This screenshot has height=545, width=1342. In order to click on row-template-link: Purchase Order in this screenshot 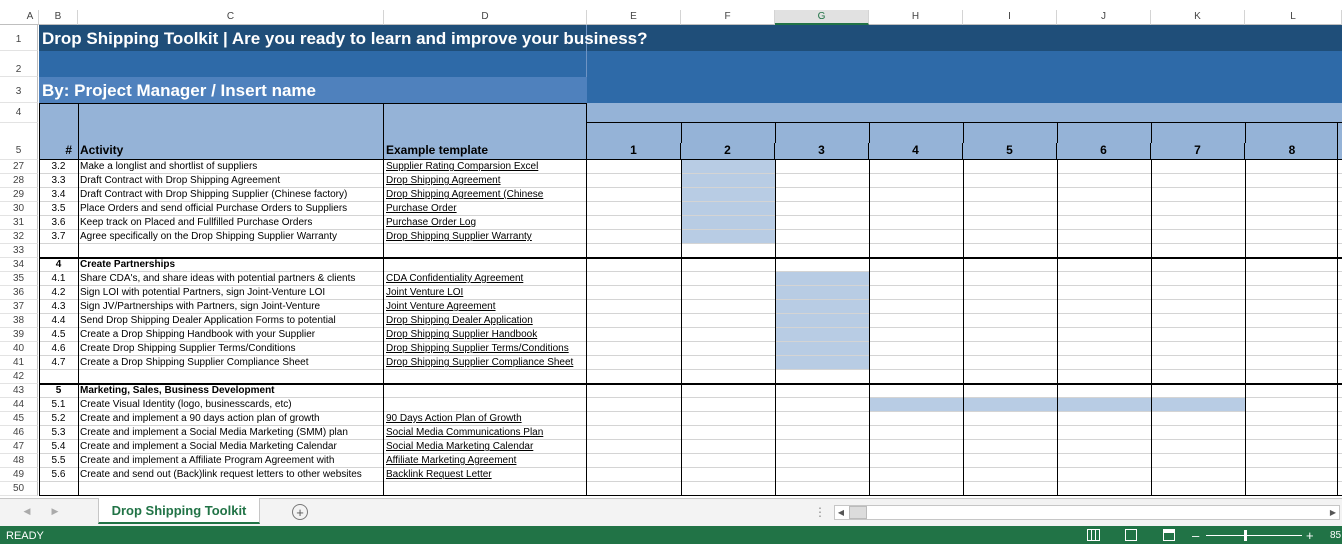, I will do `click(486, 209)`.